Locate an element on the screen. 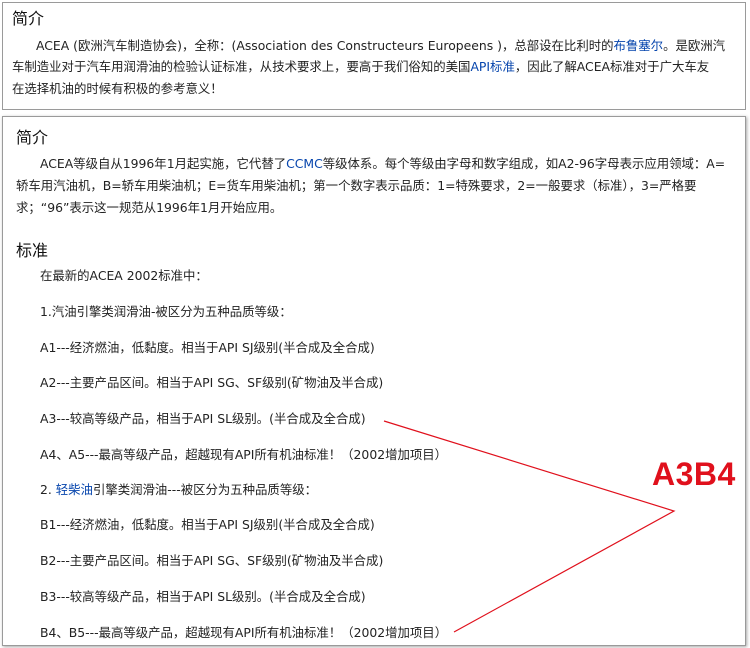  annotation-label: A3B4 is located at coordinates (694, 474).